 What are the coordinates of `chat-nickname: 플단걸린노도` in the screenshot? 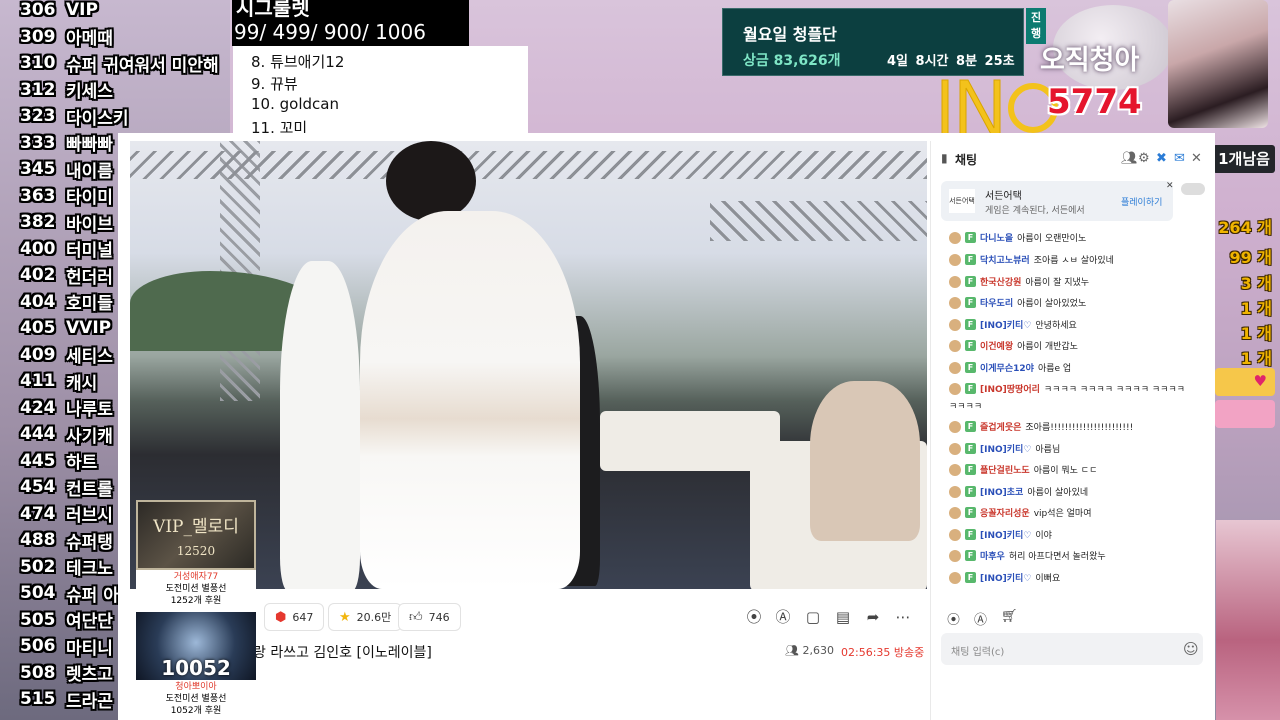 It's located at (1005, 469).